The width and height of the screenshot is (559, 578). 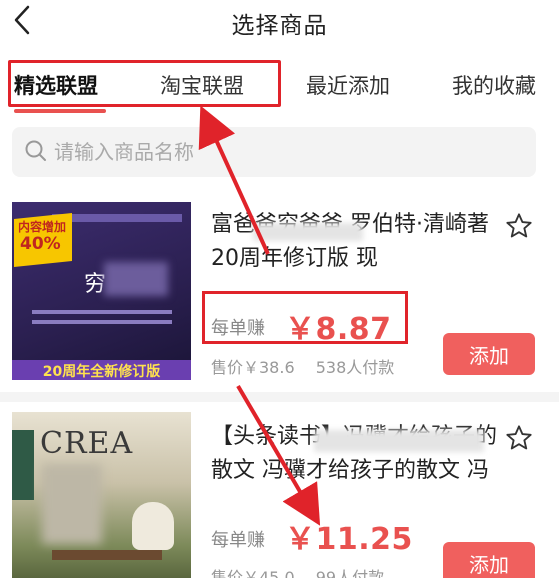 I want to click on earn-label: 每单赚, so click(x=238, y=540).